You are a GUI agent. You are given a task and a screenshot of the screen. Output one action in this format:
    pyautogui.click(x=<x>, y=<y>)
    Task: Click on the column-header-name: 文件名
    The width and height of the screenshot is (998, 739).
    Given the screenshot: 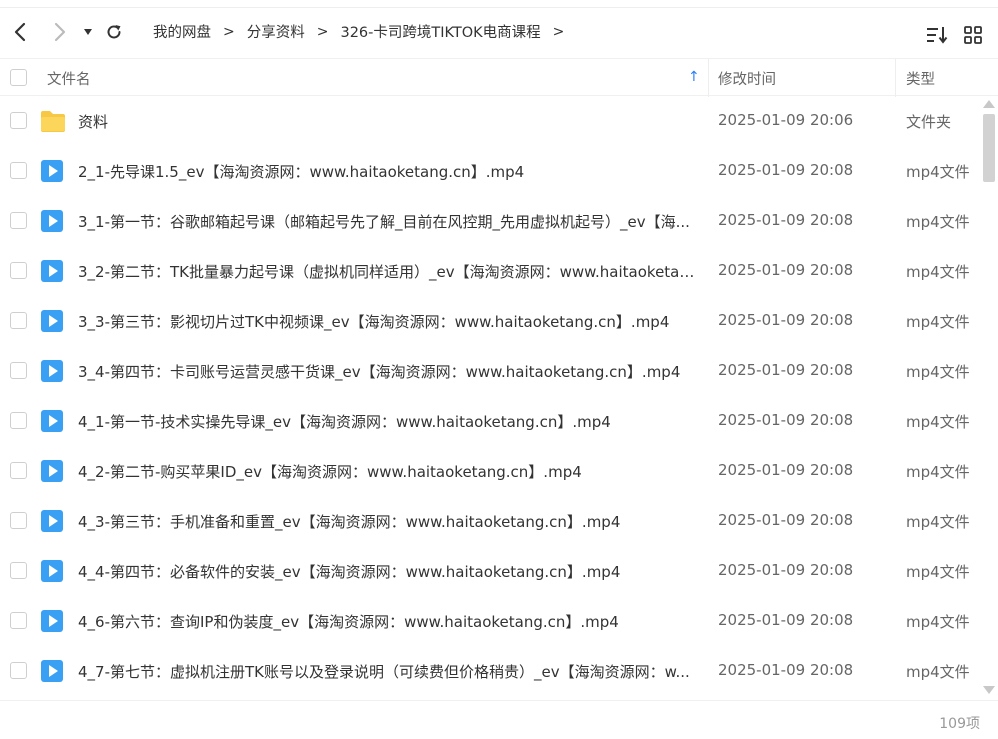 What is the action you would take?
    pyautogui.click(x=69, y=78)
    